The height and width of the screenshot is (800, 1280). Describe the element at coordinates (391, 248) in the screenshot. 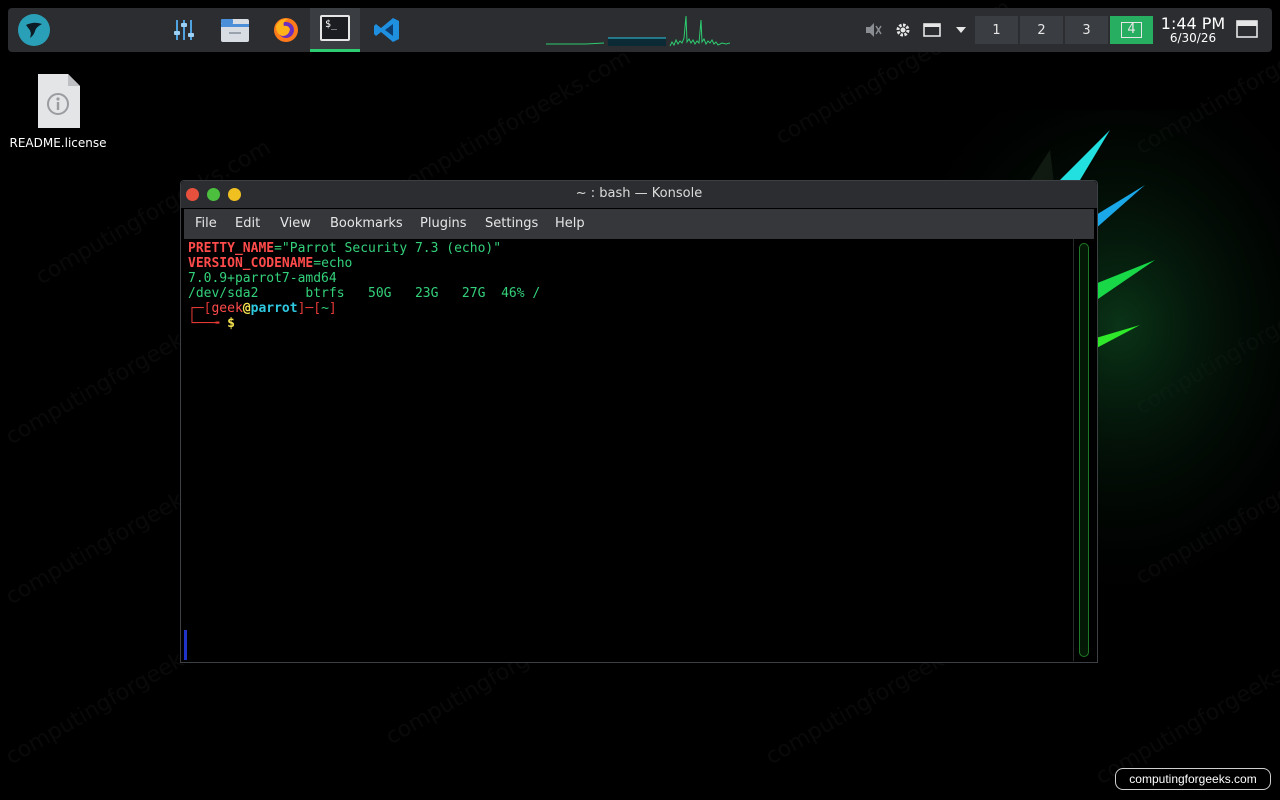

I see `env-value: "Parrot Security 7.3 (echo)"` at that location.